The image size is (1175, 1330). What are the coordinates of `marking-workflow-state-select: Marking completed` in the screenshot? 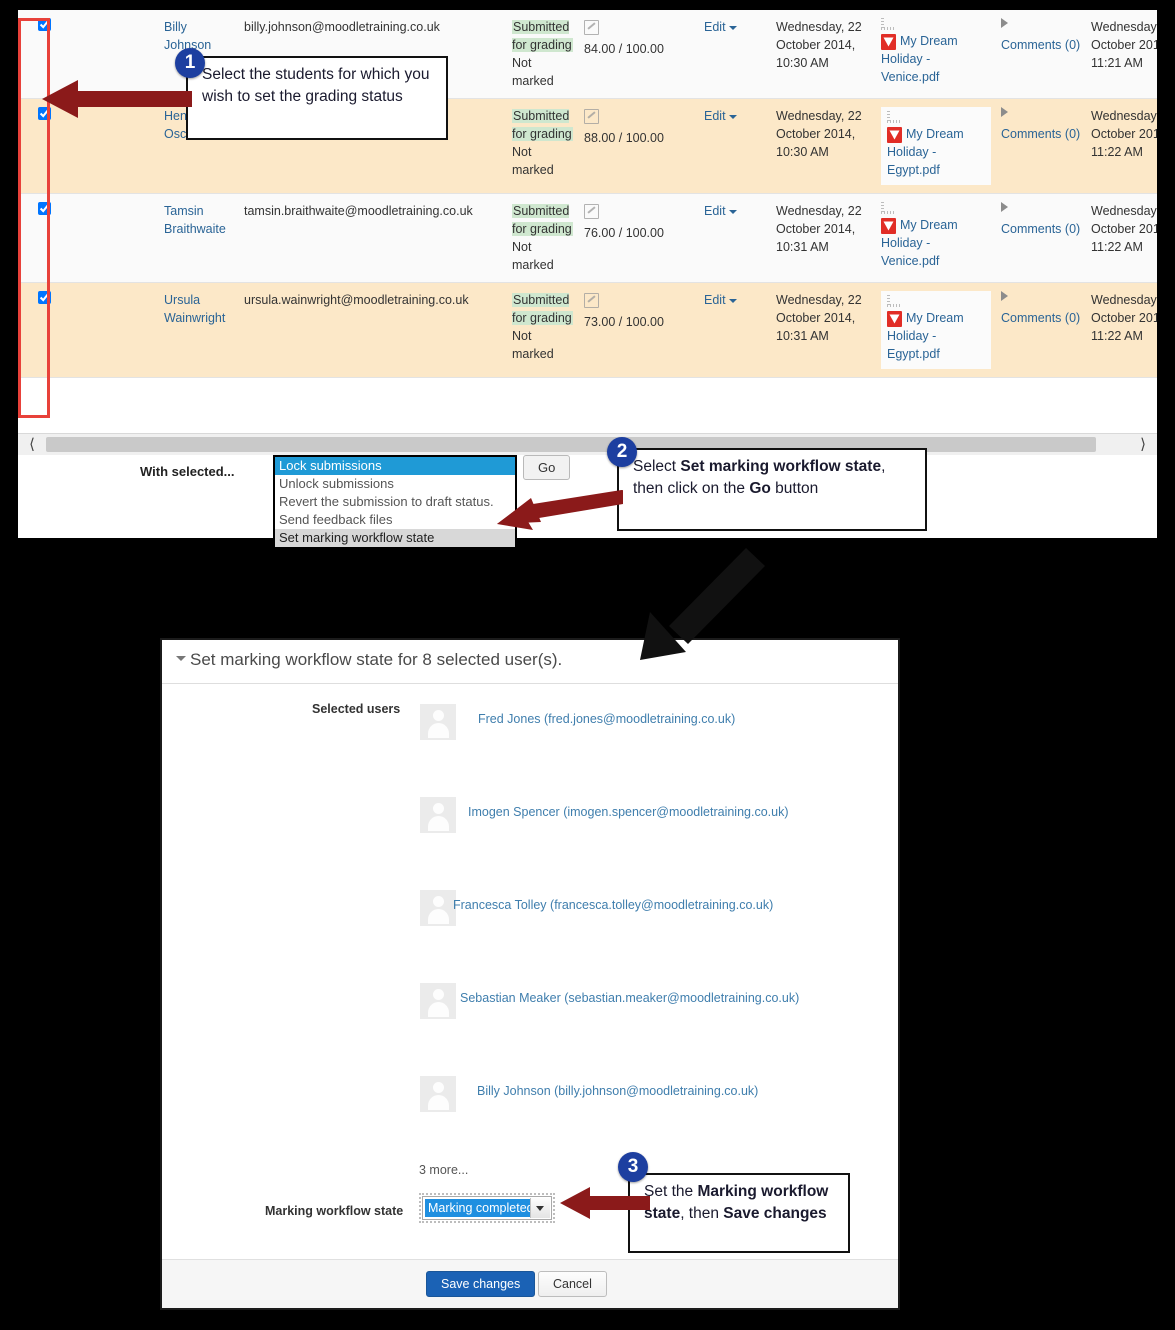 It's located at (487, 1208).